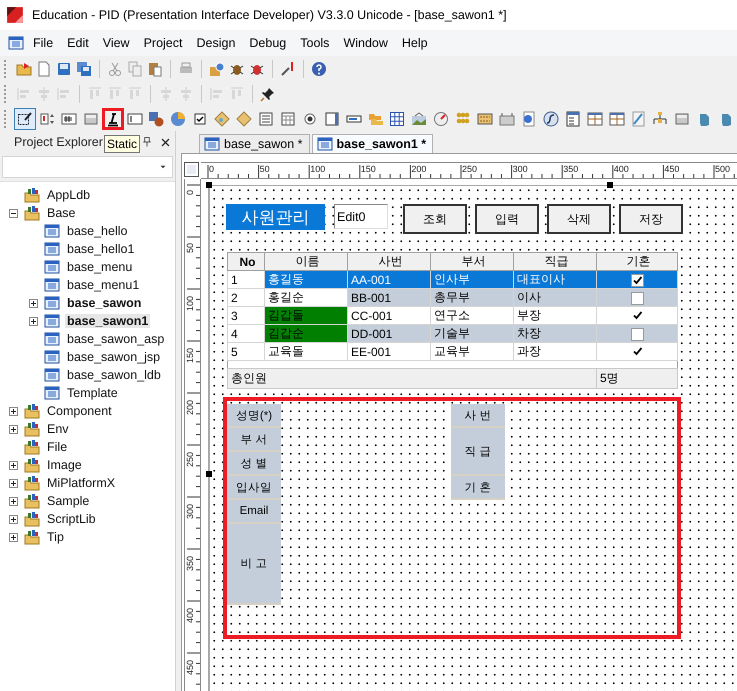 The height and width of the screenshot is (691, 737). I want to click on tree-item: base_hello1, so click(100, 249).